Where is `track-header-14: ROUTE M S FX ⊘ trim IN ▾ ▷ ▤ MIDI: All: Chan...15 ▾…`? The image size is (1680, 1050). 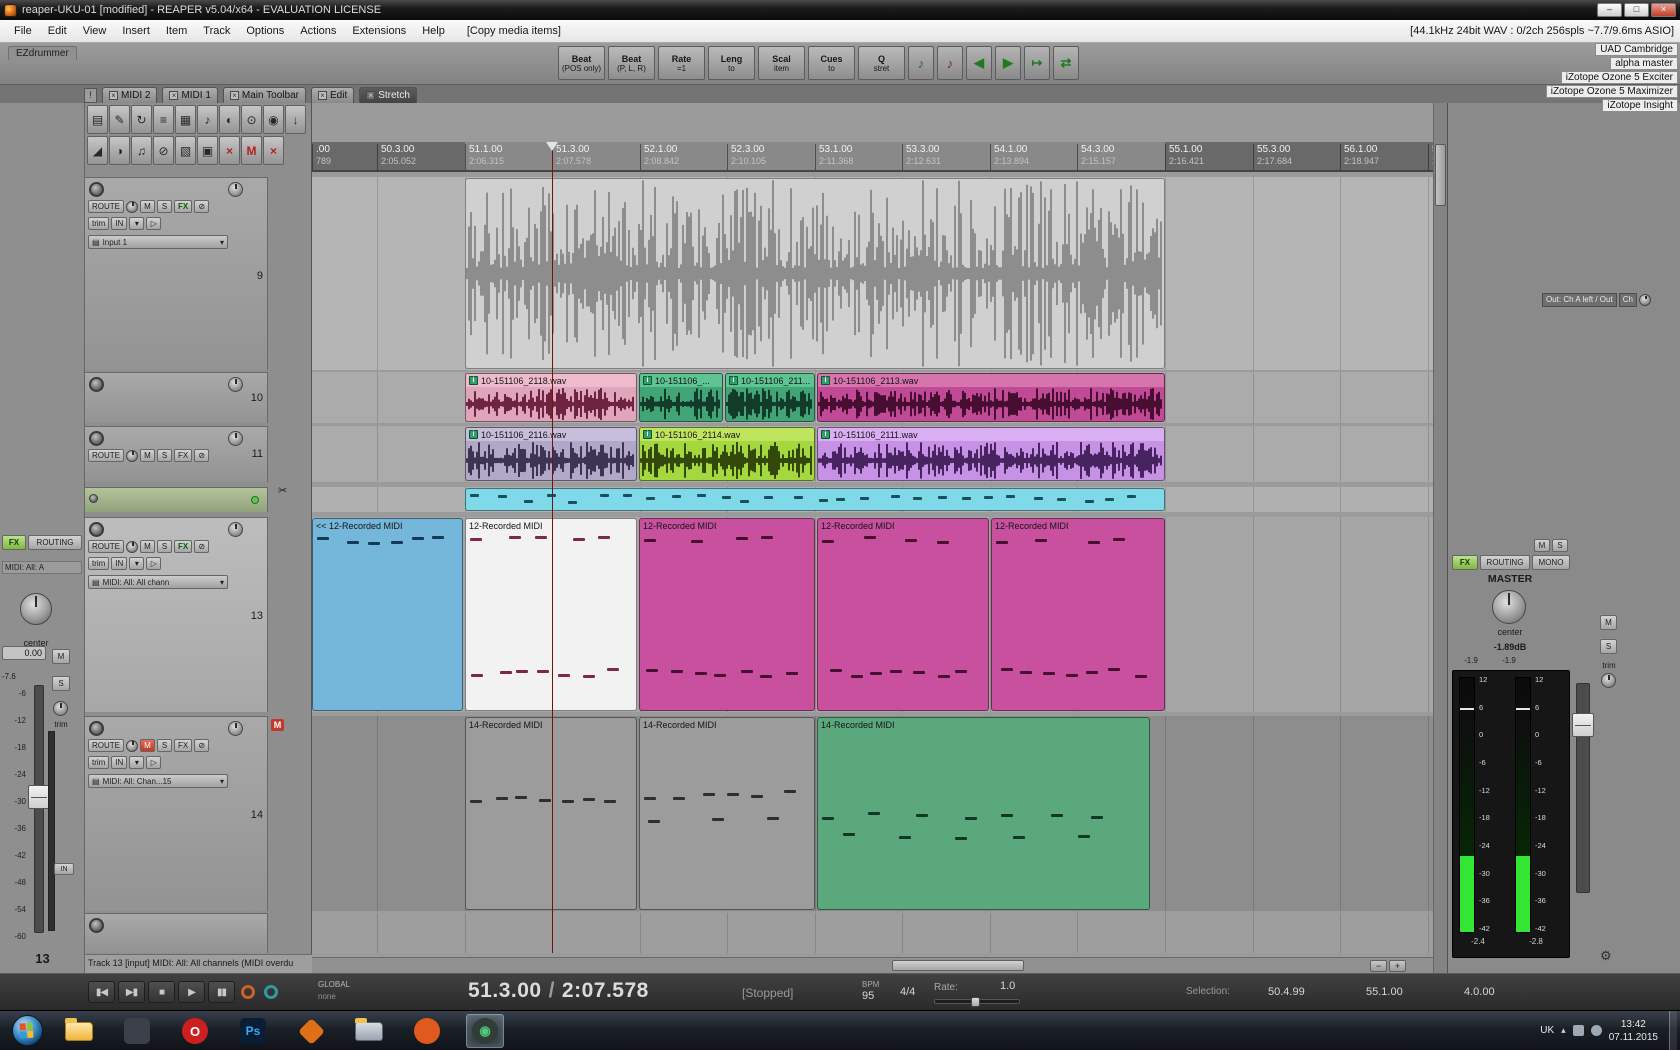 track-header-14: ROUTE M S FX ⊘ trim IN ▾ ▷ ▤ MIDI: All: Chan...15 ▾… is located at coordinates (176, 813).